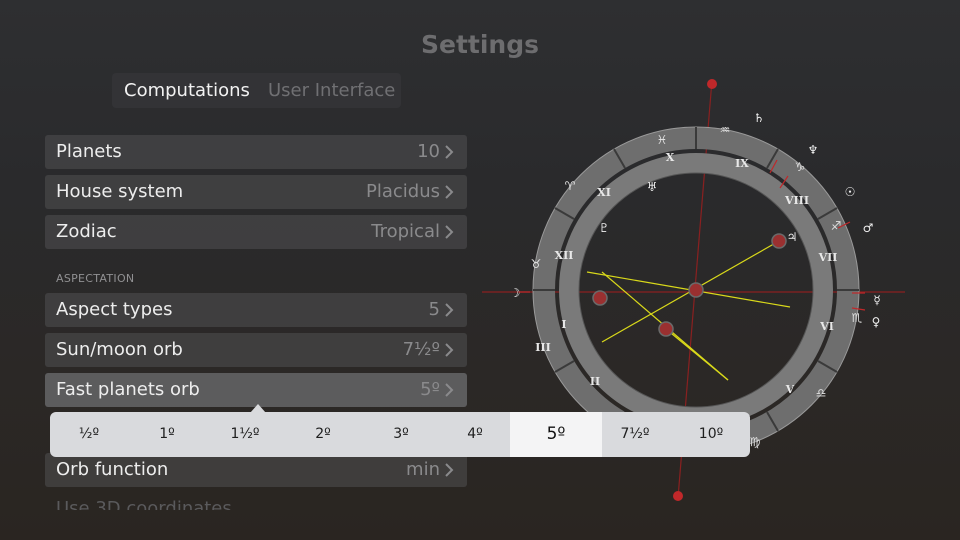 The image size is (960, 540). I want to click on planet-mercury-icon: ☿, so click(876, 300).